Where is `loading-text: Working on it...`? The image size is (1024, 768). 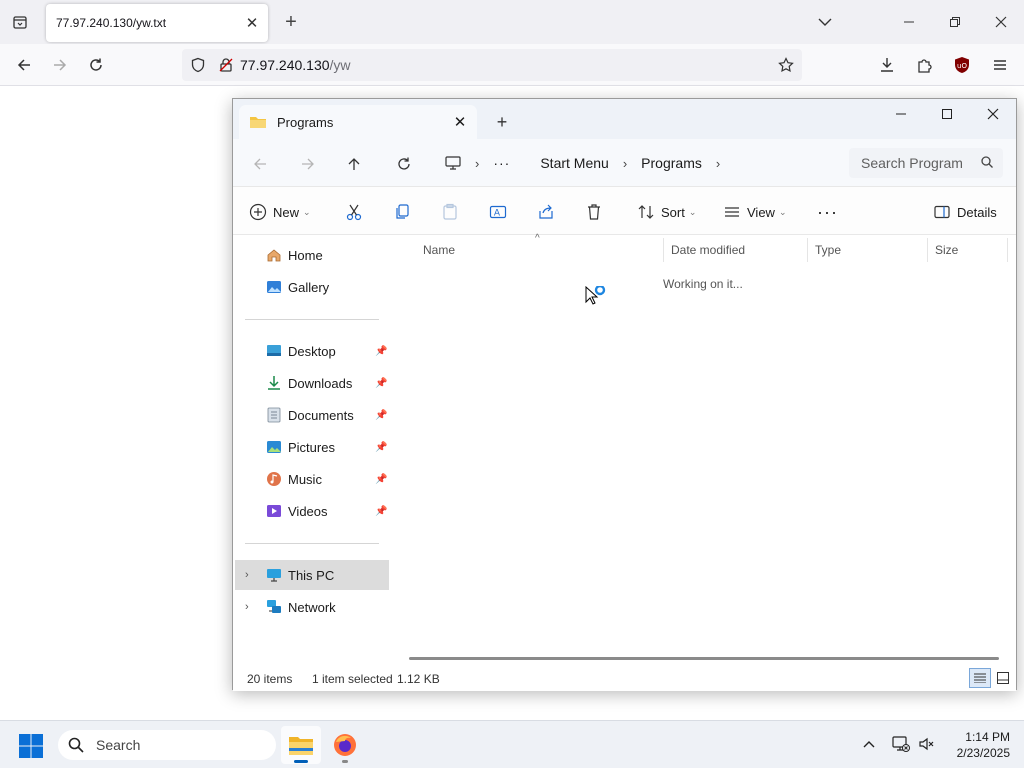 loading-text: Working on it... is located at coordinates (703, 284).